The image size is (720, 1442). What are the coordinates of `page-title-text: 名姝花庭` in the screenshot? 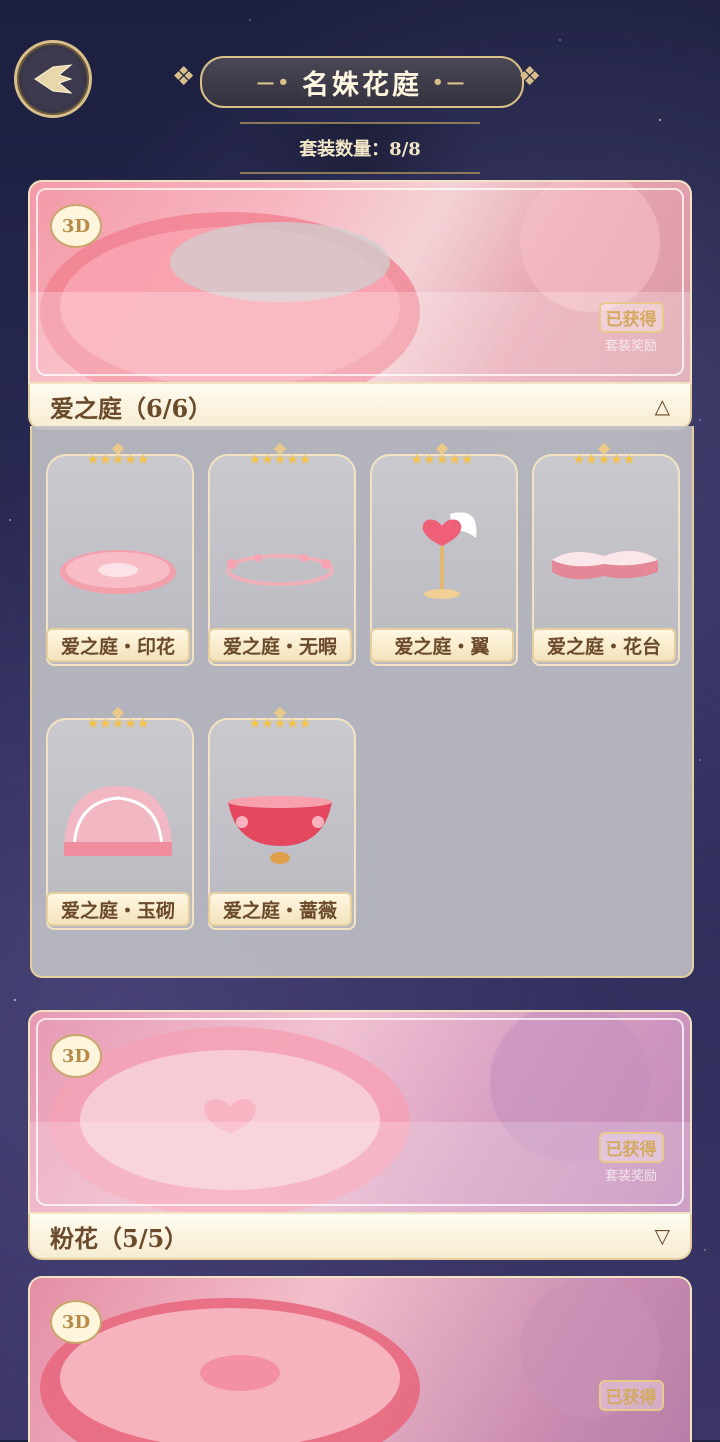 It's located at (362, 85).